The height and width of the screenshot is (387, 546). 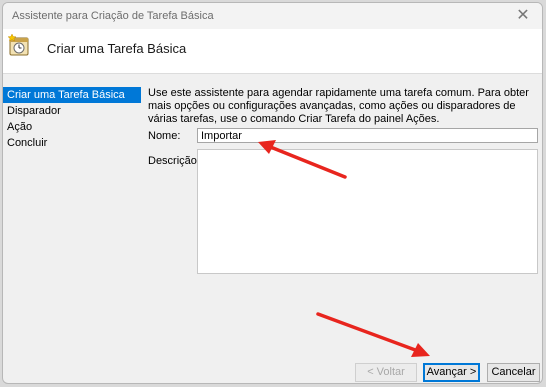 What do you see at coordinates (72, 127) in the screenshot?
I see `sidebar-item-acao: Ação` at bounding box center [72, 127].